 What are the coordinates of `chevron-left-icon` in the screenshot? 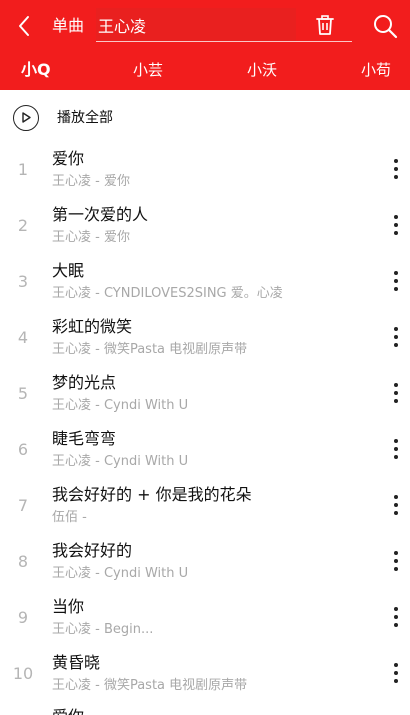 It's located at (24, 26).